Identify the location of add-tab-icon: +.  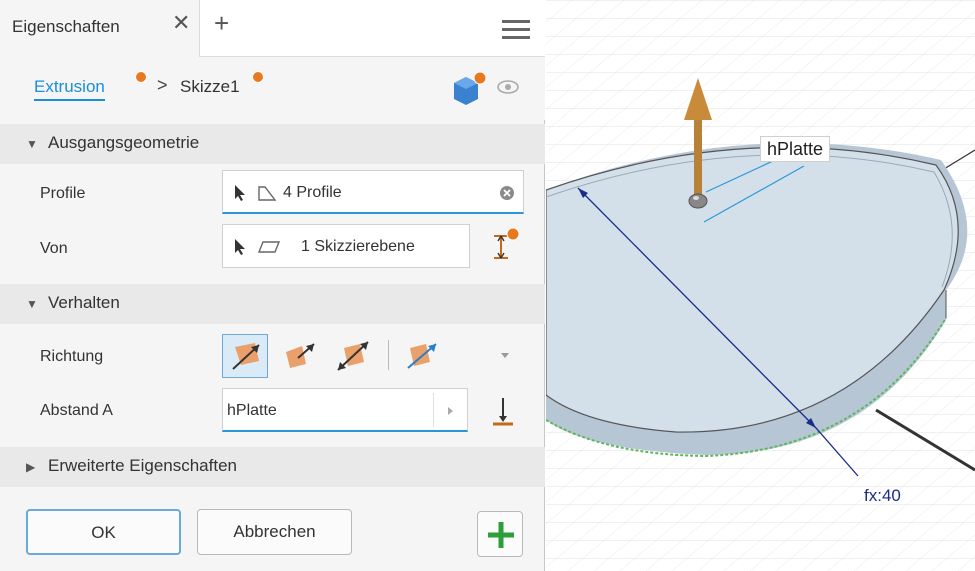
(221, 23).